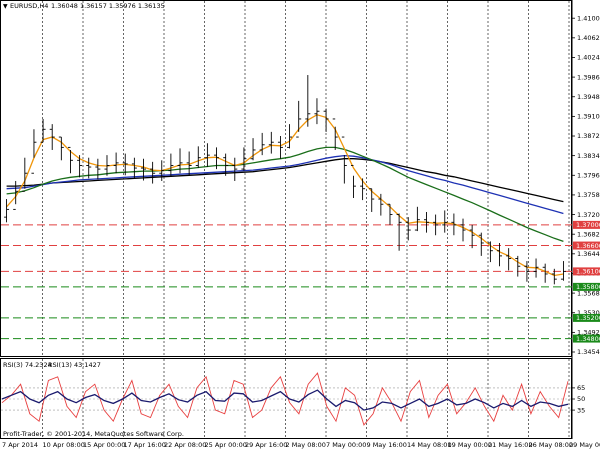  Describe the element at coordinates (588, 254) in the screenshot. I see `price-tick-label: 1.36440` at that location.